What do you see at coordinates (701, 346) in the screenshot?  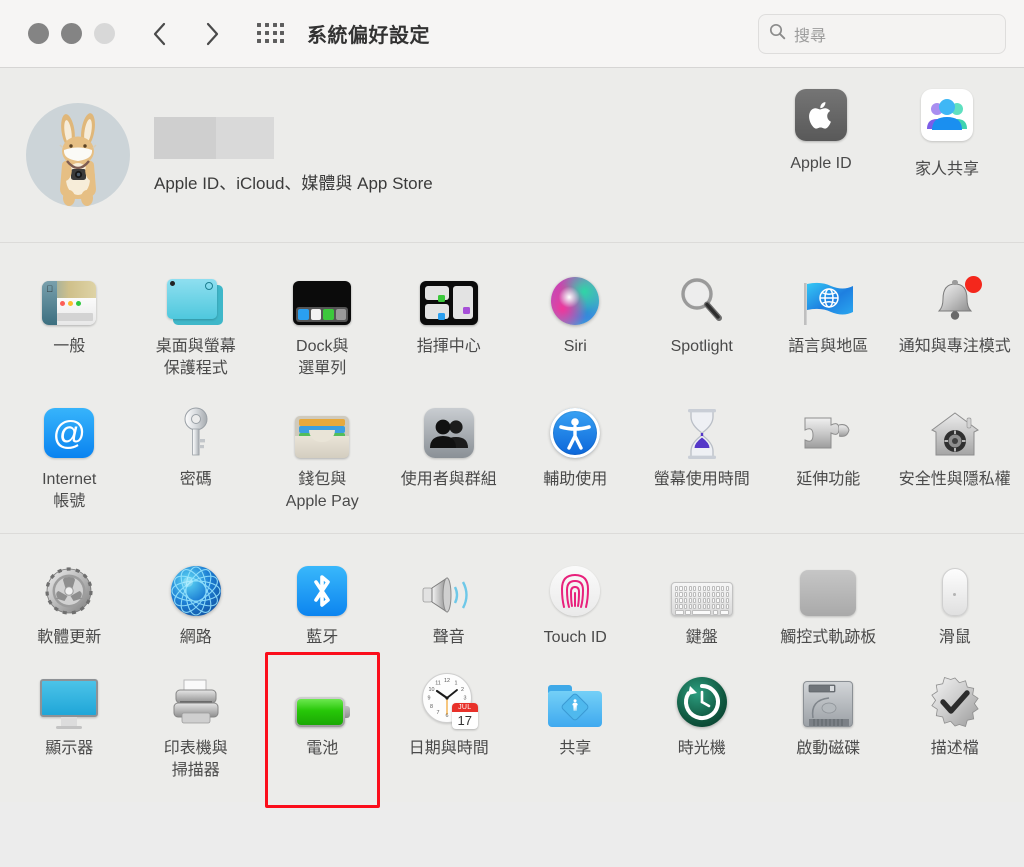 I see `pane-label: Spotlight` at bounding box center [701, 346].